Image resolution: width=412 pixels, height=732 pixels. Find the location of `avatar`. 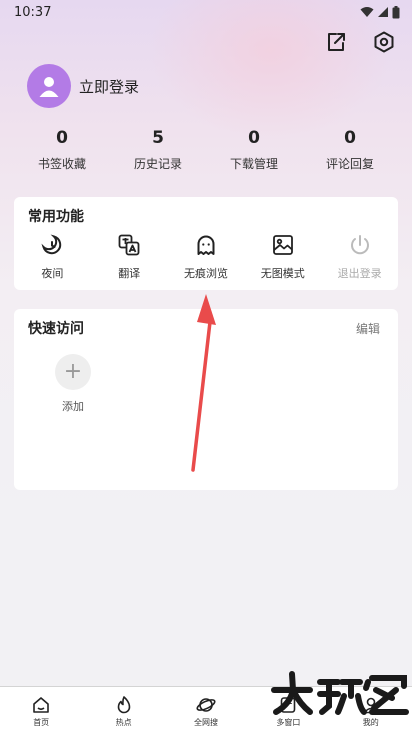

avatar is located at coordinates (49, 86).